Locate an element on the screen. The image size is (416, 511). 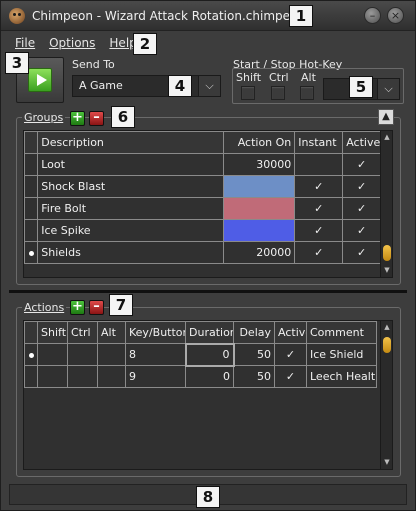
section-divider is located at coordinates (208, 291).